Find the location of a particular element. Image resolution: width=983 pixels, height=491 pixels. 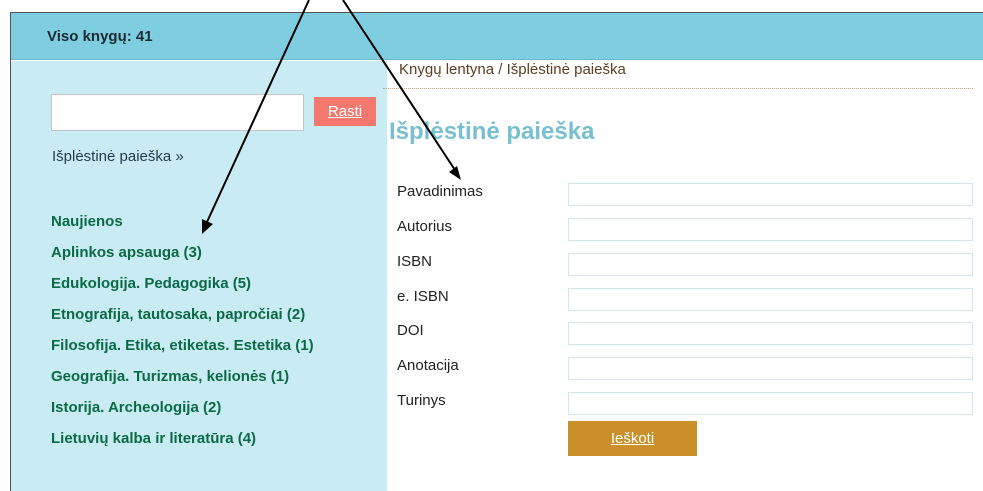

category-ethnography: Etnografija, tautosaka, papročiai (2) is located at coordinates (213, 314).